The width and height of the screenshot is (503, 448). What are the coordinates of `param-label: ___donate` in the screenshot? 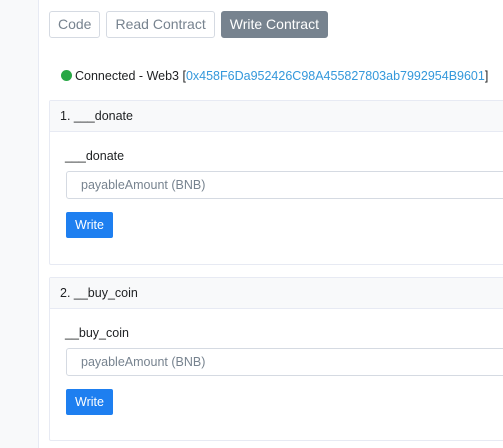 It's located at (95, 156).